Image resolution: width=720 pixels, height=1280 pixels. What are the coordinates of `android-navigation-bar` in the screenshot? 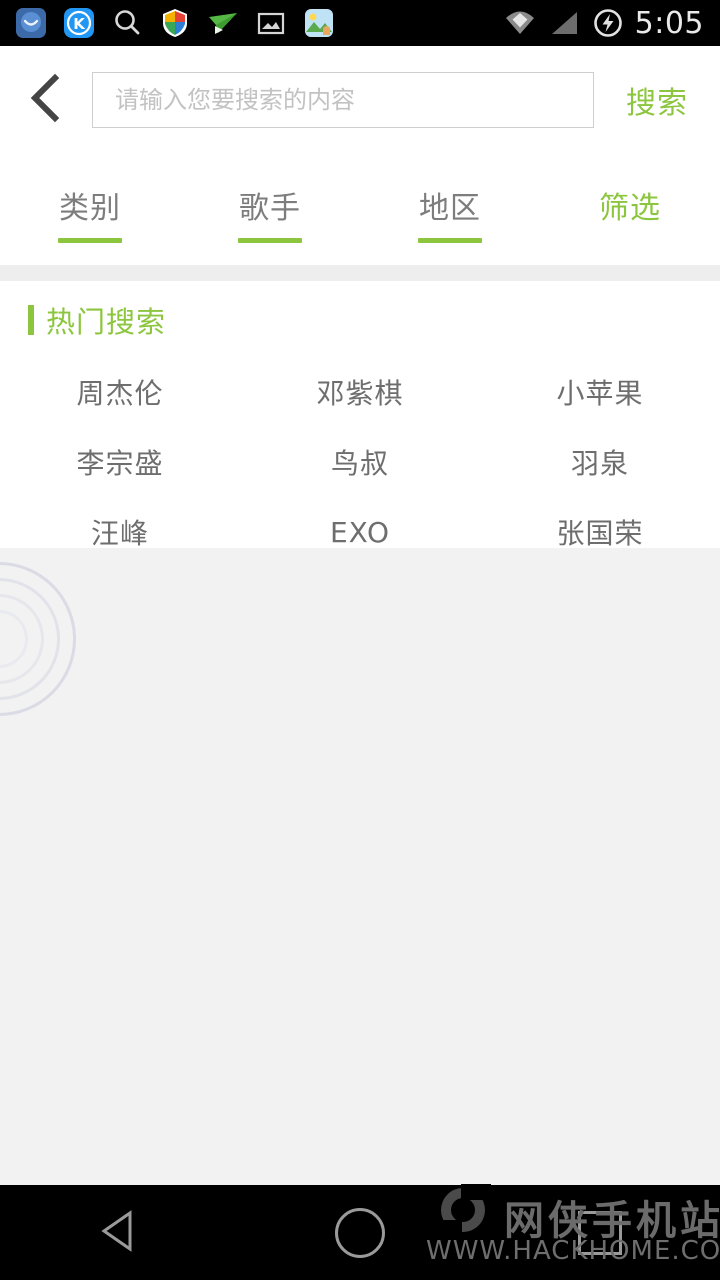 It's located at (360, 1232).